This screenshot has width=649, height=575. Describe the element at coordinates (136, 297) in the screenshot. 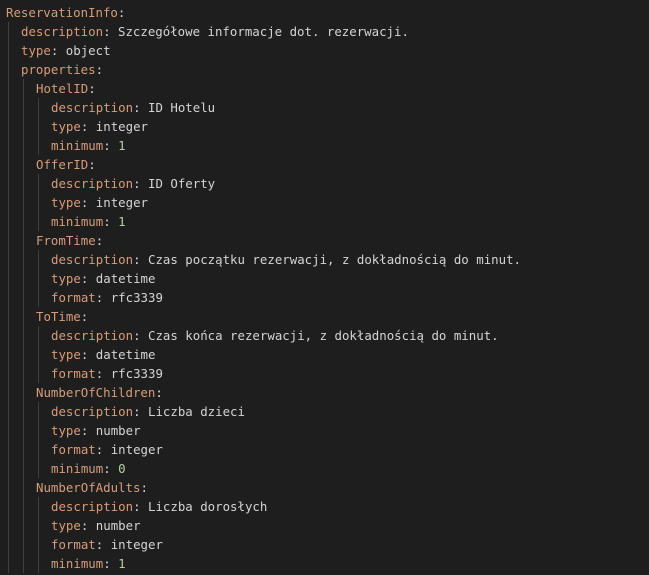

I see `yaml-value: rfc3339` at that location.